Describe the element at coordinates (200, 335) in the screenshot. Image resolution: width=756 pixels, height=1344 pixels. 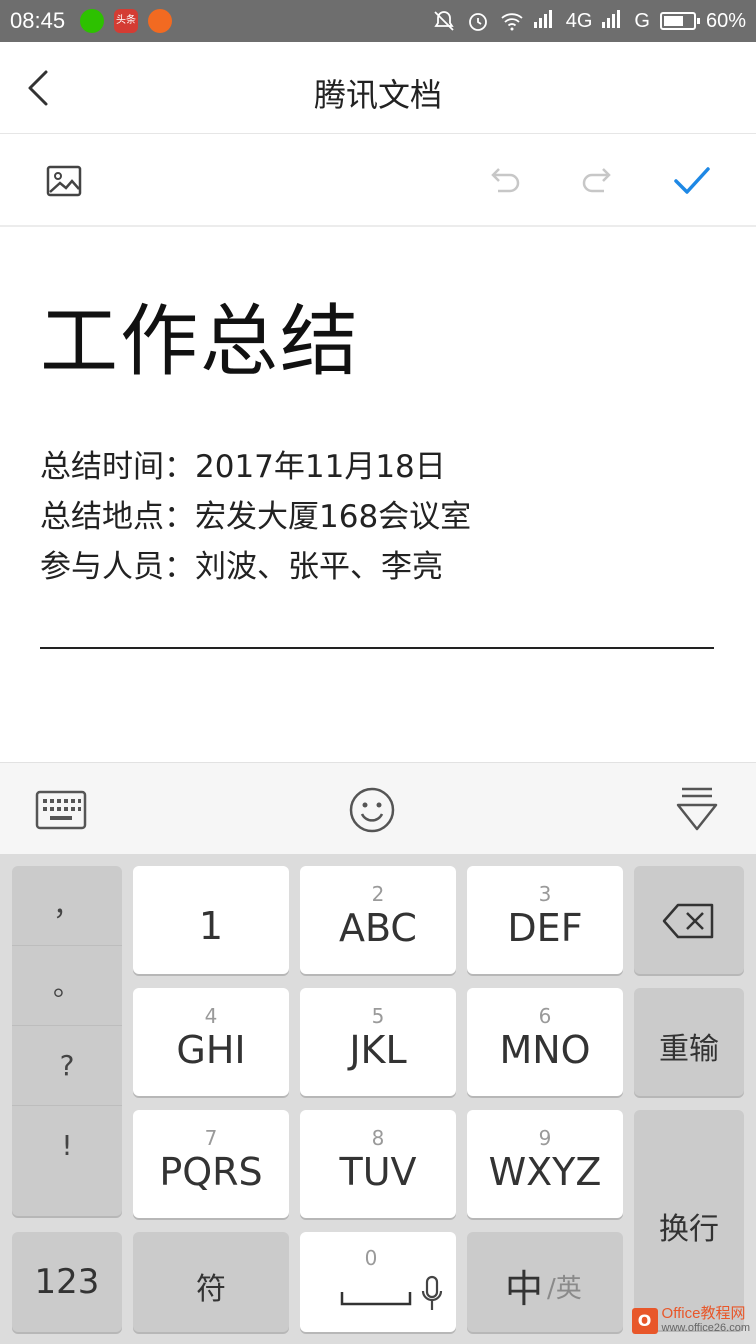
I see `document-title: 工作总结` at that location.